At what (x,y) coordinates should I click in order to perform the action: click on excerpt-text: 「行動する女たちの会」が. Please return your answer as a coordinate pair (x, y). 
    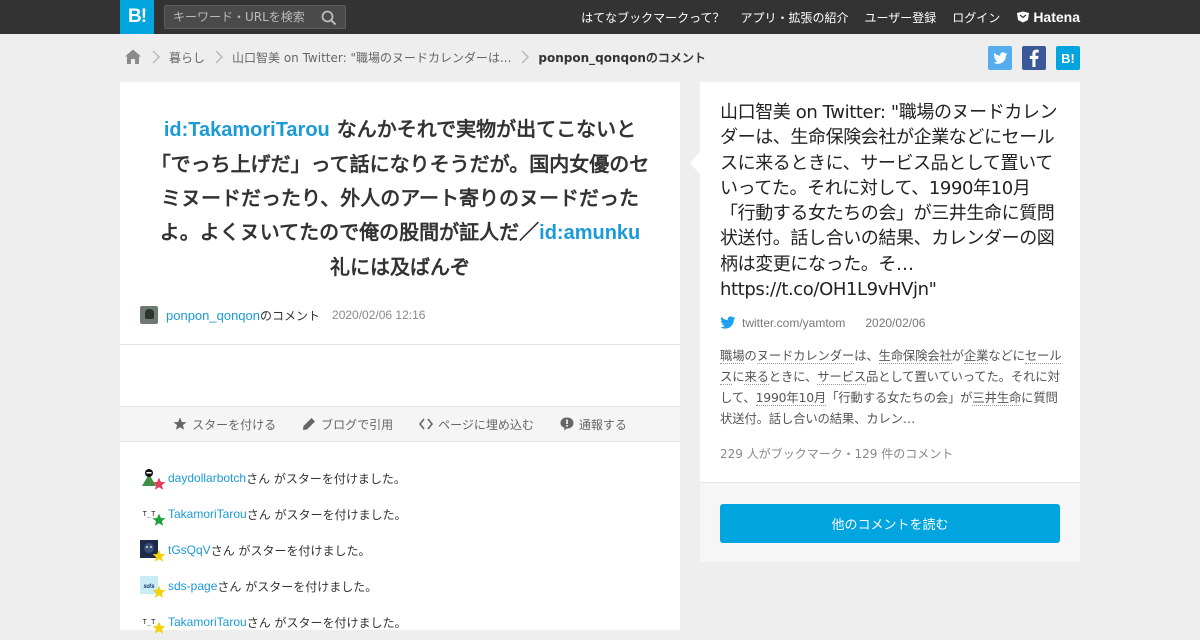
    Looking at the image, I should click on (899, 397).